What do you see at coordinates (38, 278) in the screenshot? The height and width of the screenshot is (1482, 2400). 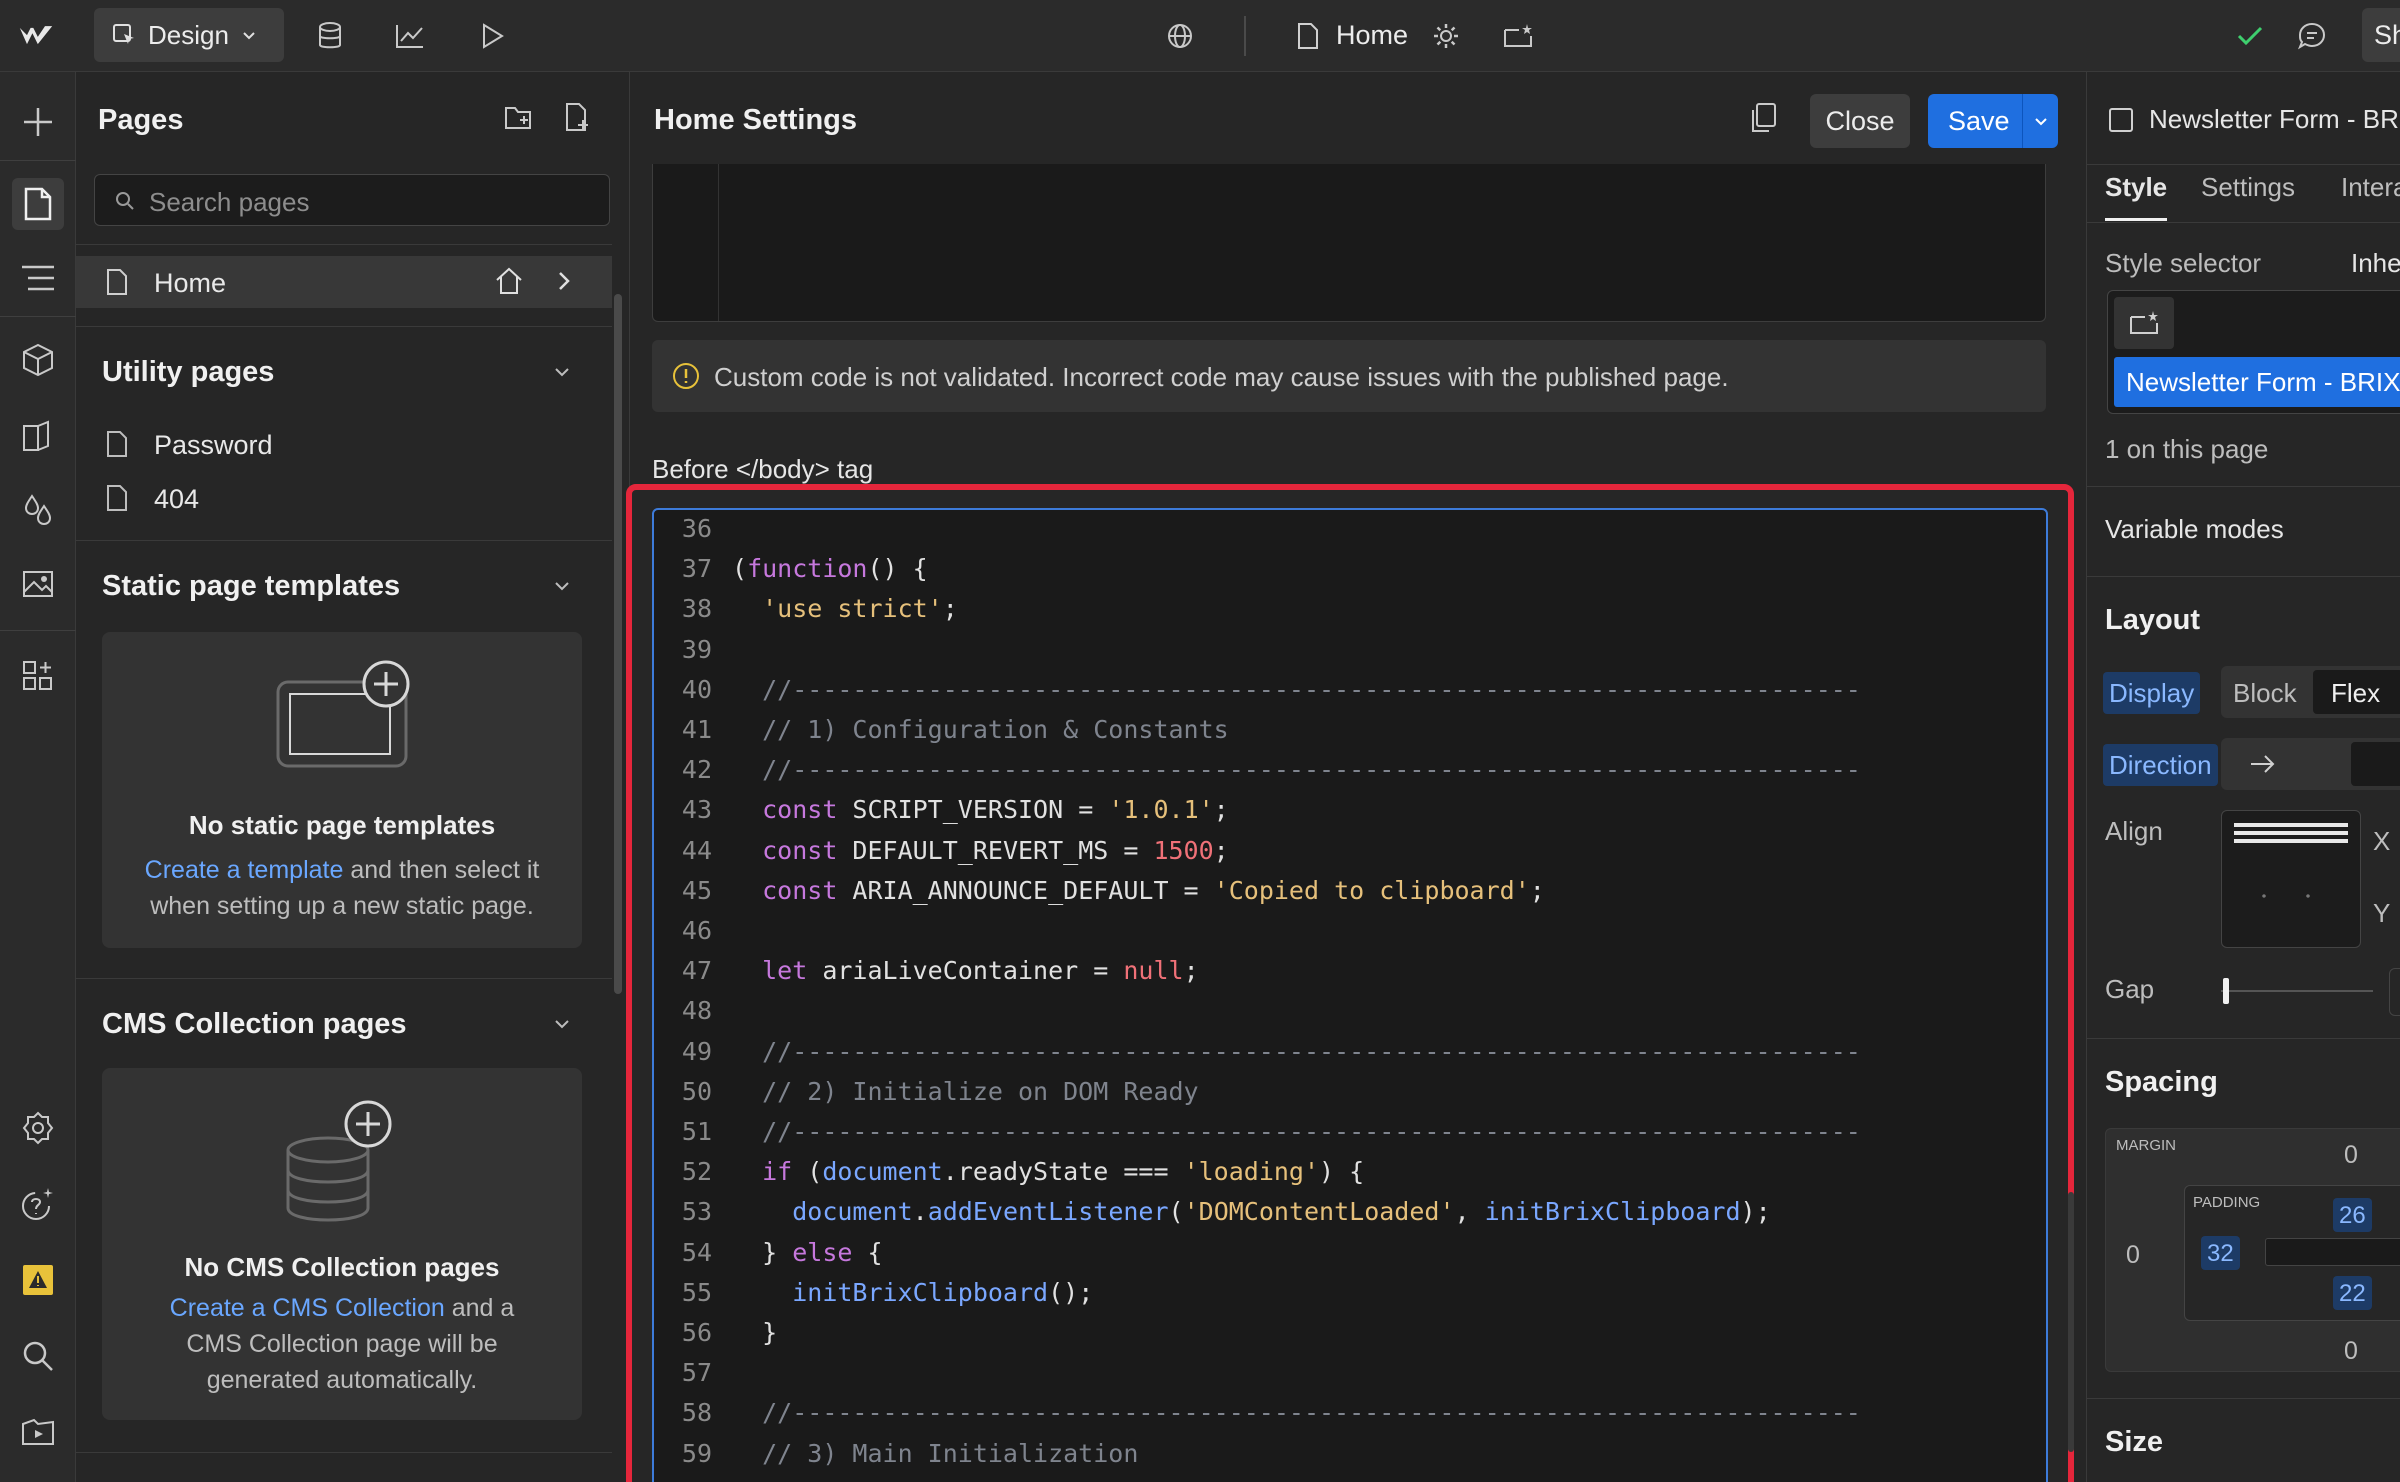 I see `navigator-icon` at bounding box center [38, 278].